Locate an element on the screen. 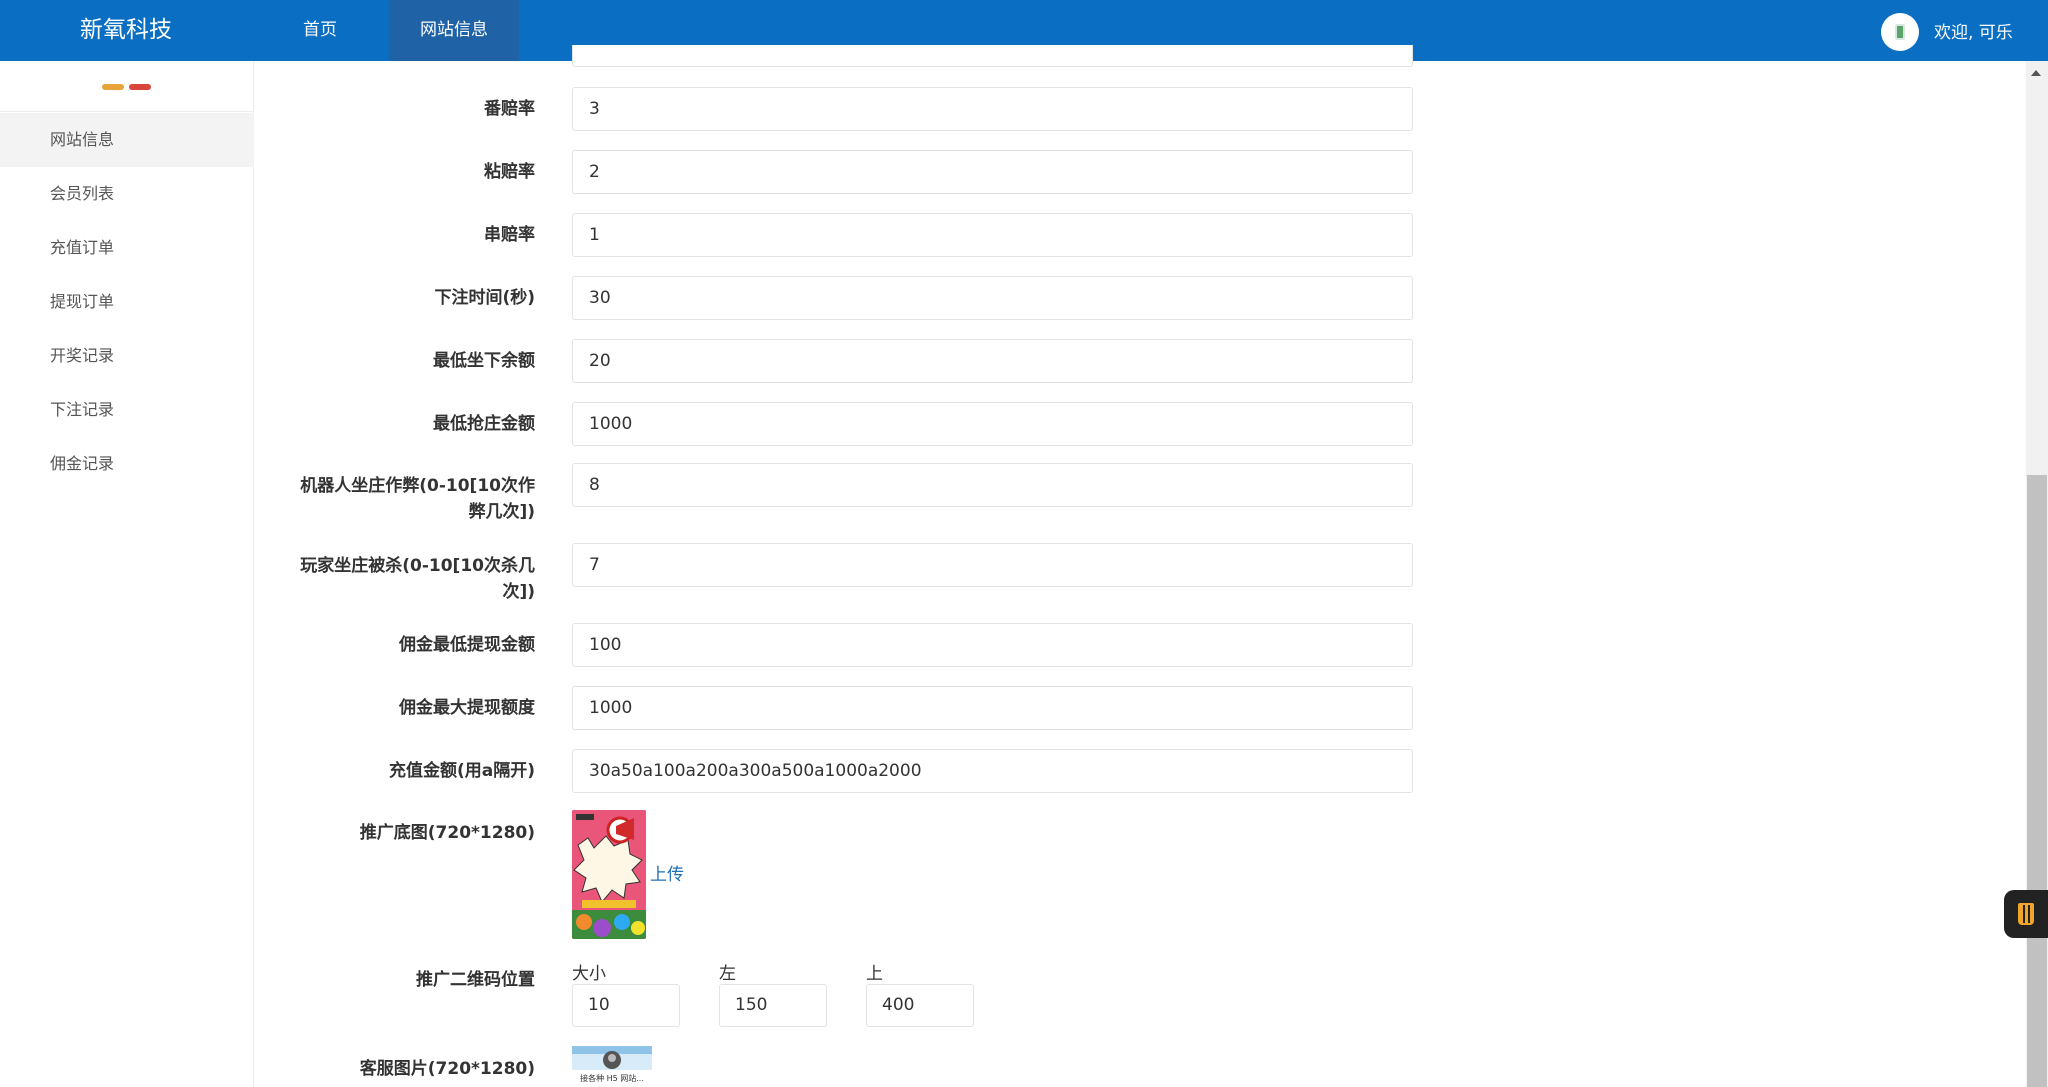 This screenshot has width=2048, height=1087. cup-icon is located at coordinates (2026, 914).